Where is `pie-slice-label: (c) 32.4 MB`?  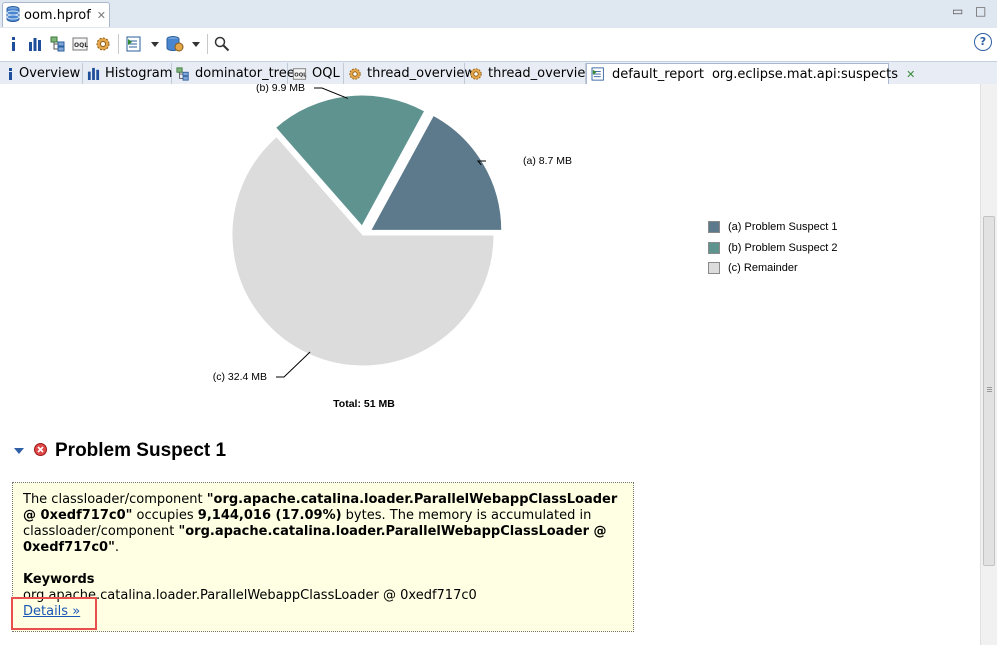
pie-slice-label: (c) 32.4 MB is located at coordinates (240, 377).